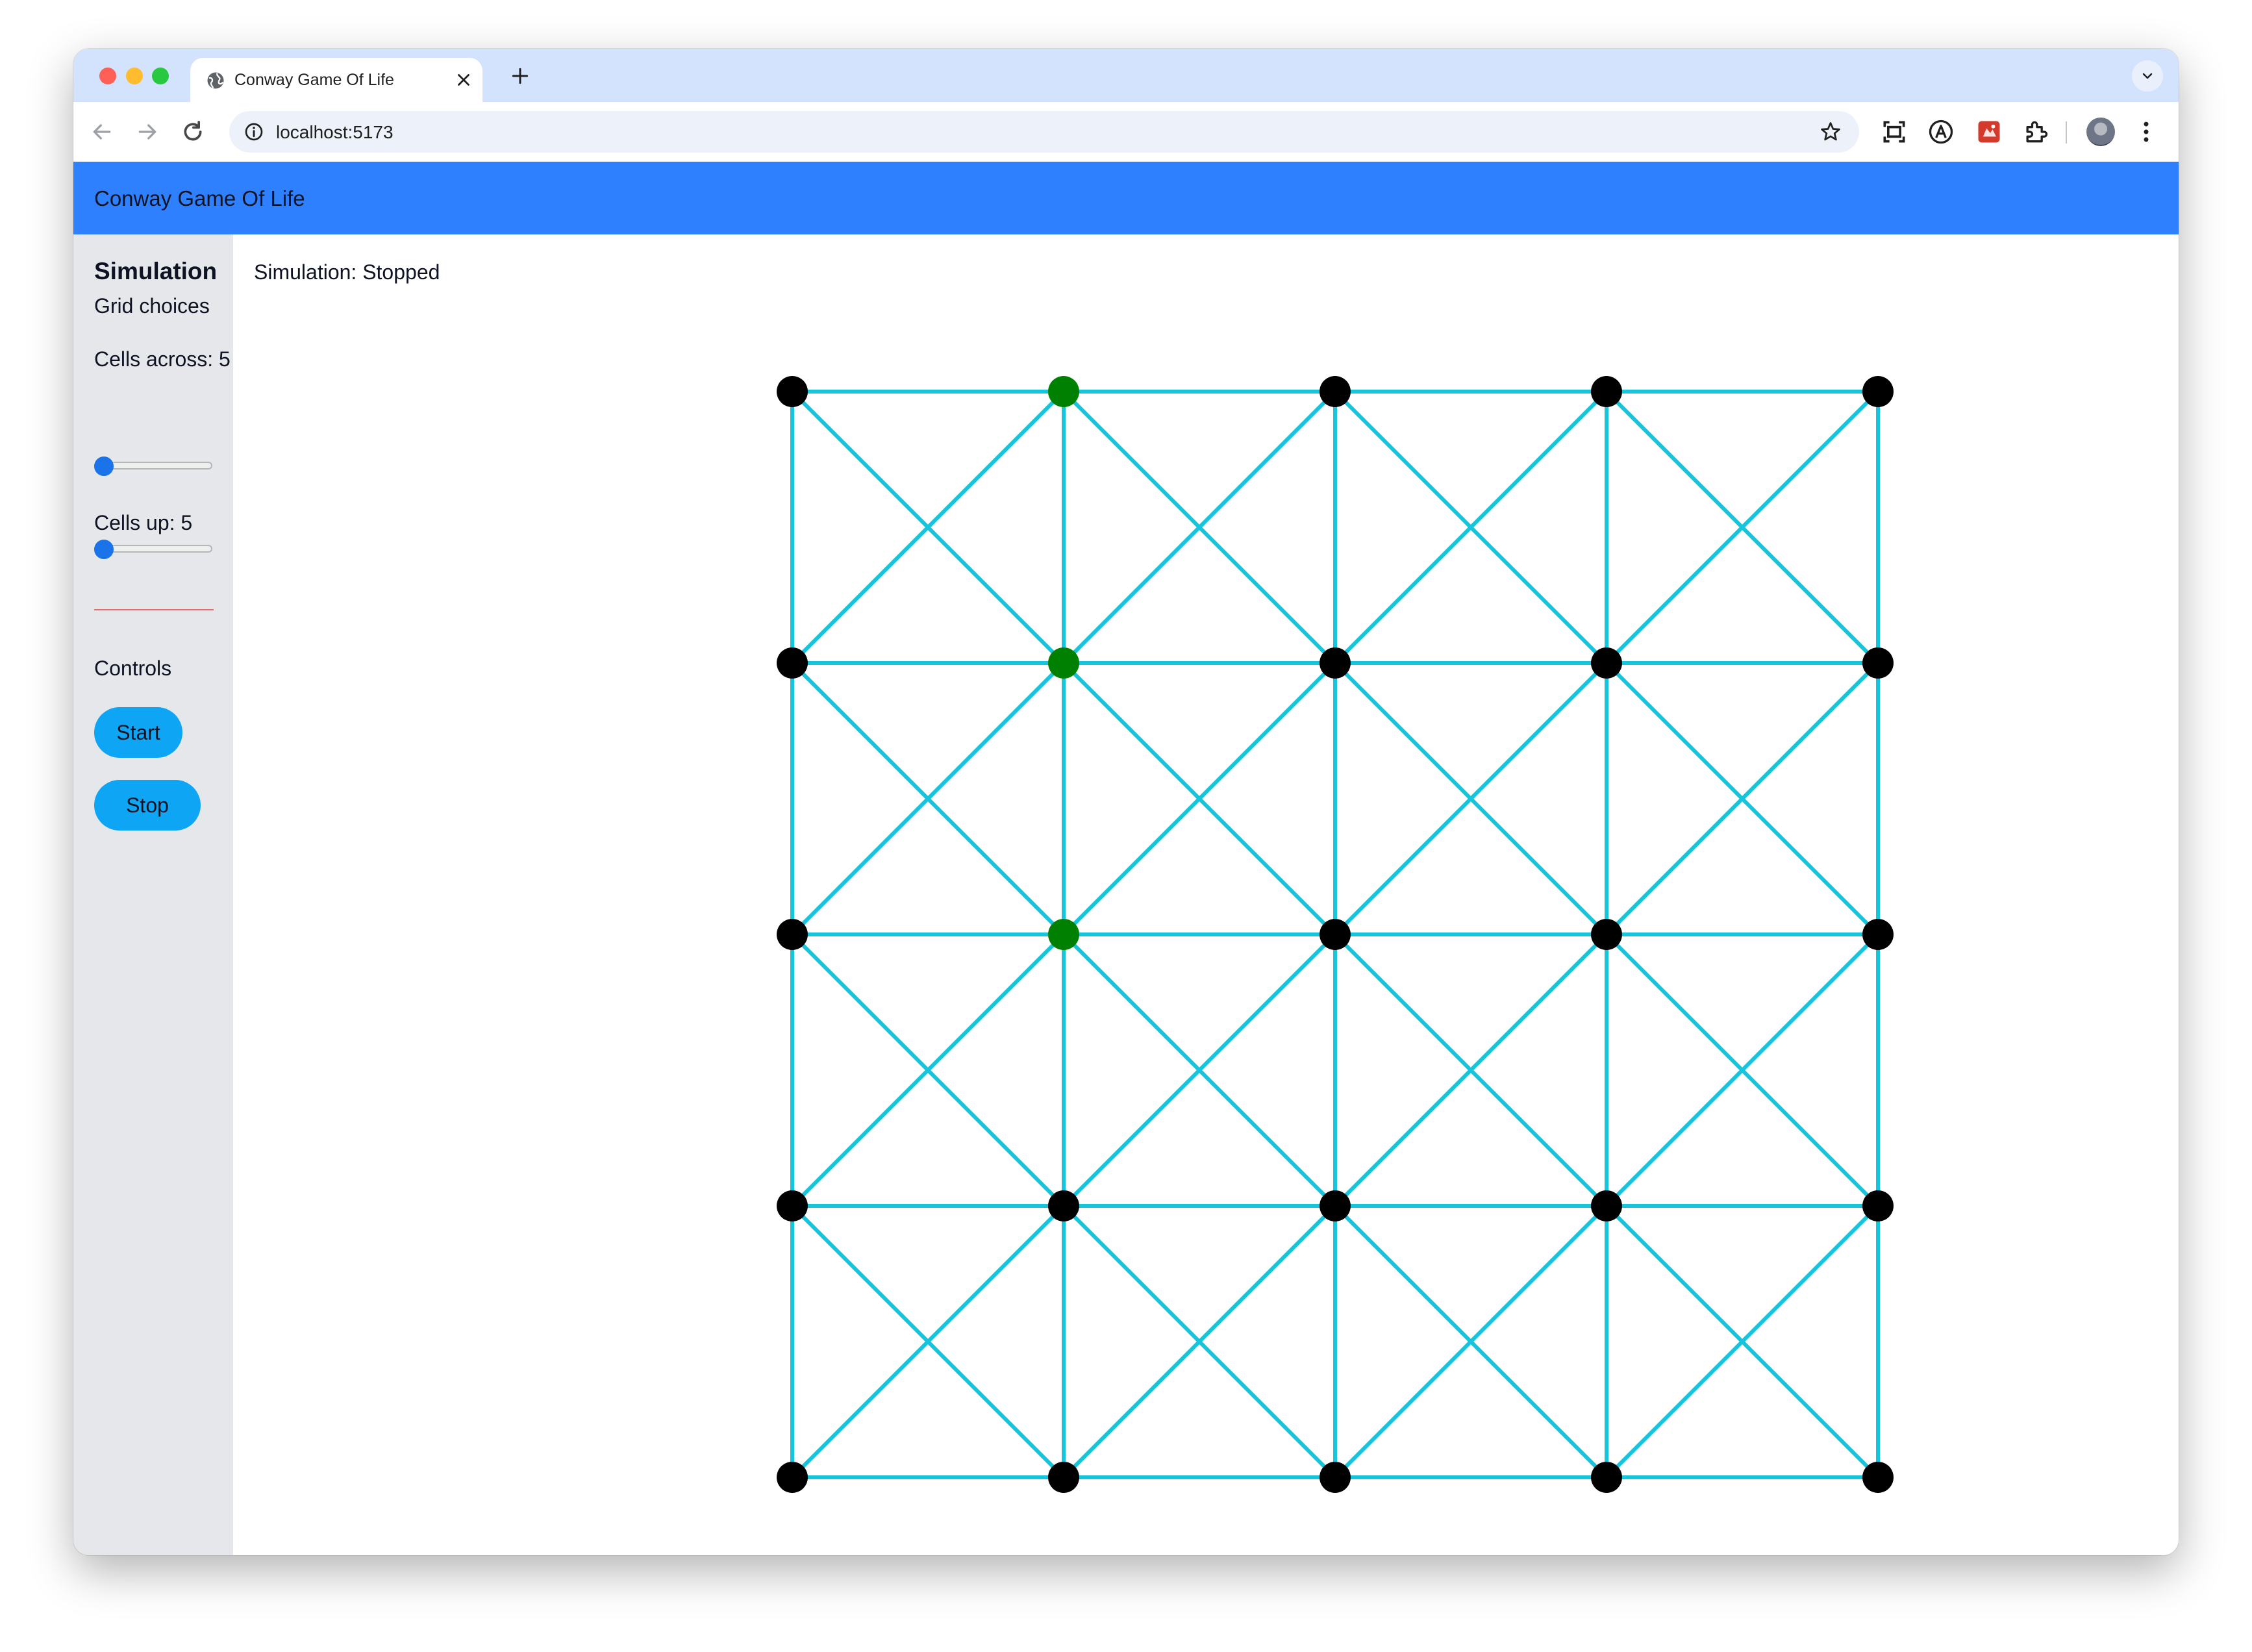 The width and height of the screenshot is (2252, 1652). What do you see at coordinates (200, 198) in the screenshot?
I see `app-title: Conway Game Of Life` at bounding box center [200, 198].